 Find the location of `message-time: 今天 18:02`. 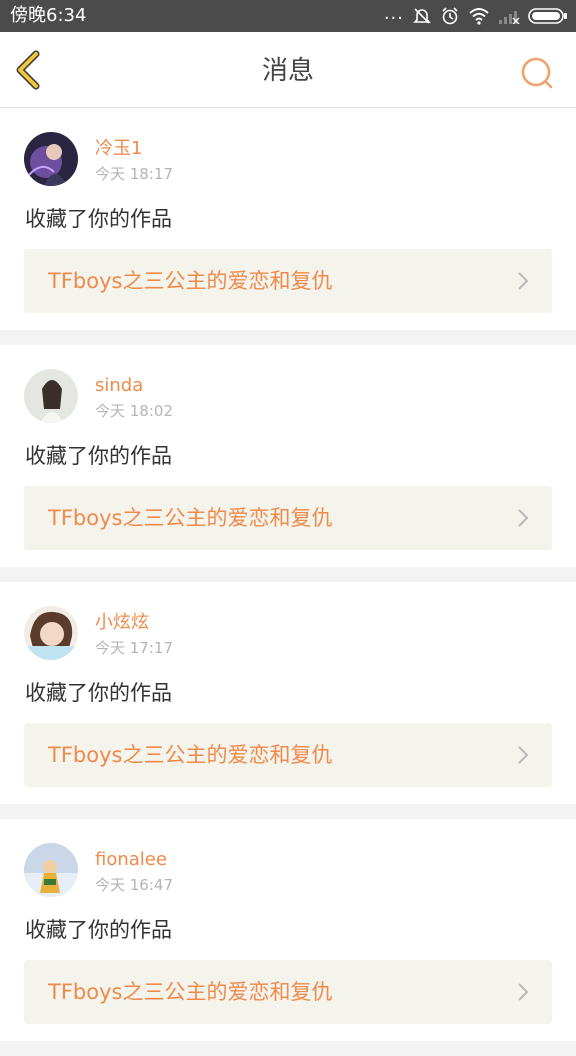

message-time: 今天 18:02 is located at coordinates (134, 411).